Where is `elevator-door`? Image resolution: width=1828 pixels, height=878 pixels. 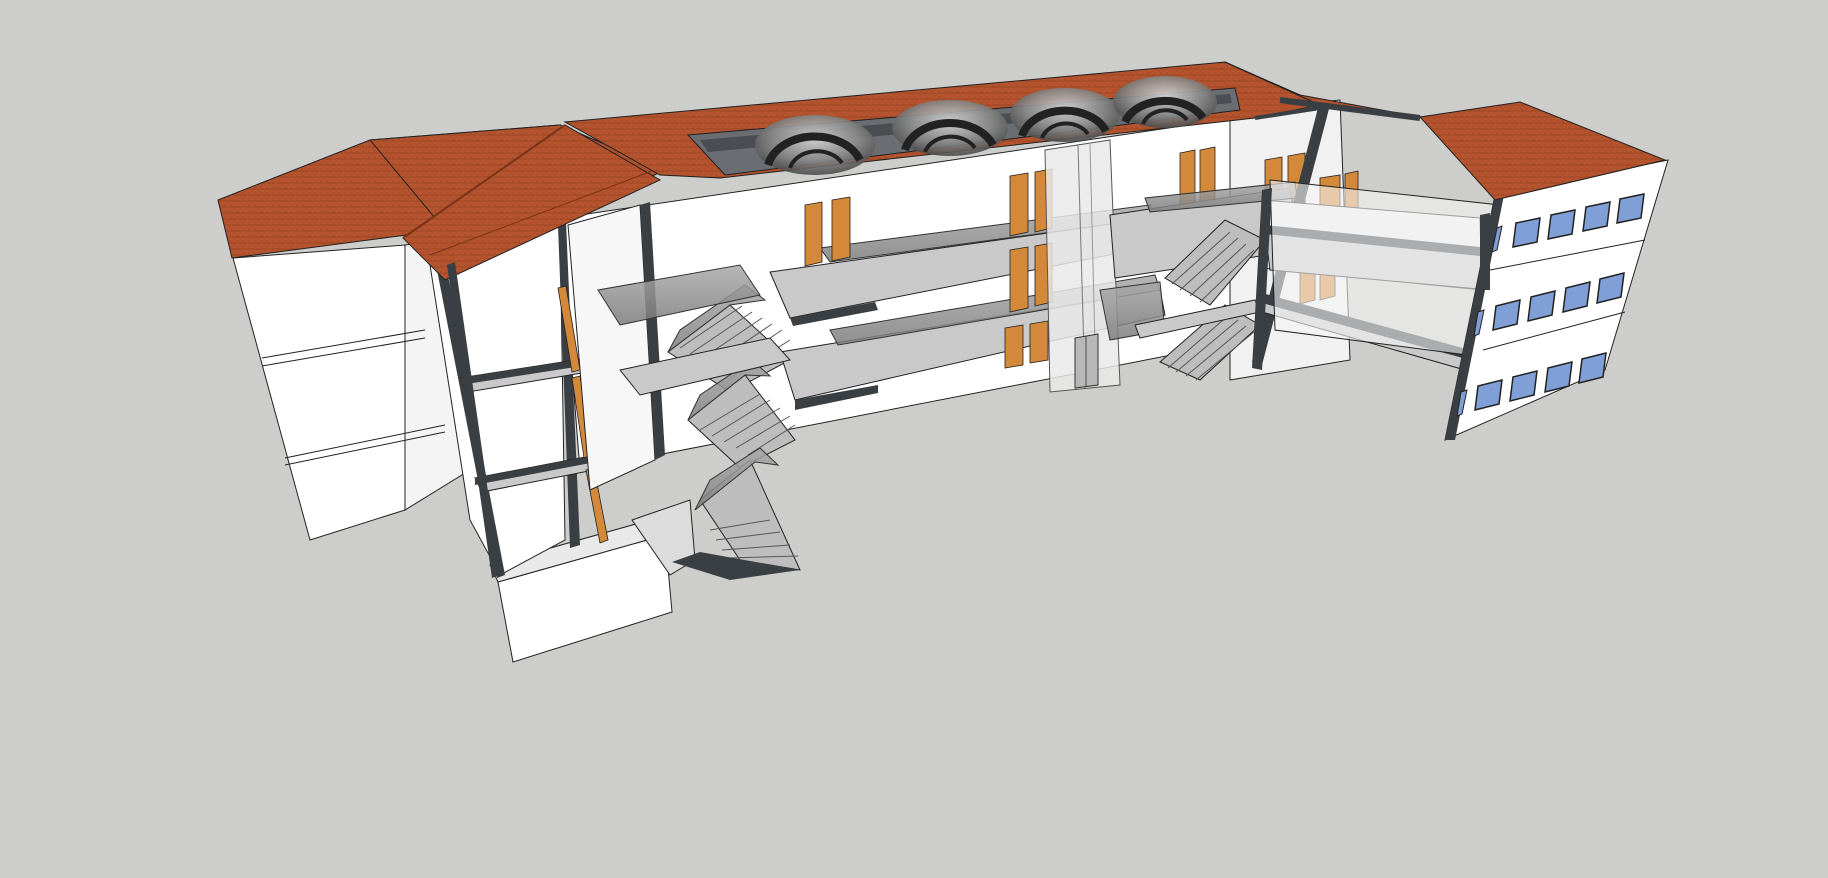 elevator-door is located at coordinates (1086, 361).